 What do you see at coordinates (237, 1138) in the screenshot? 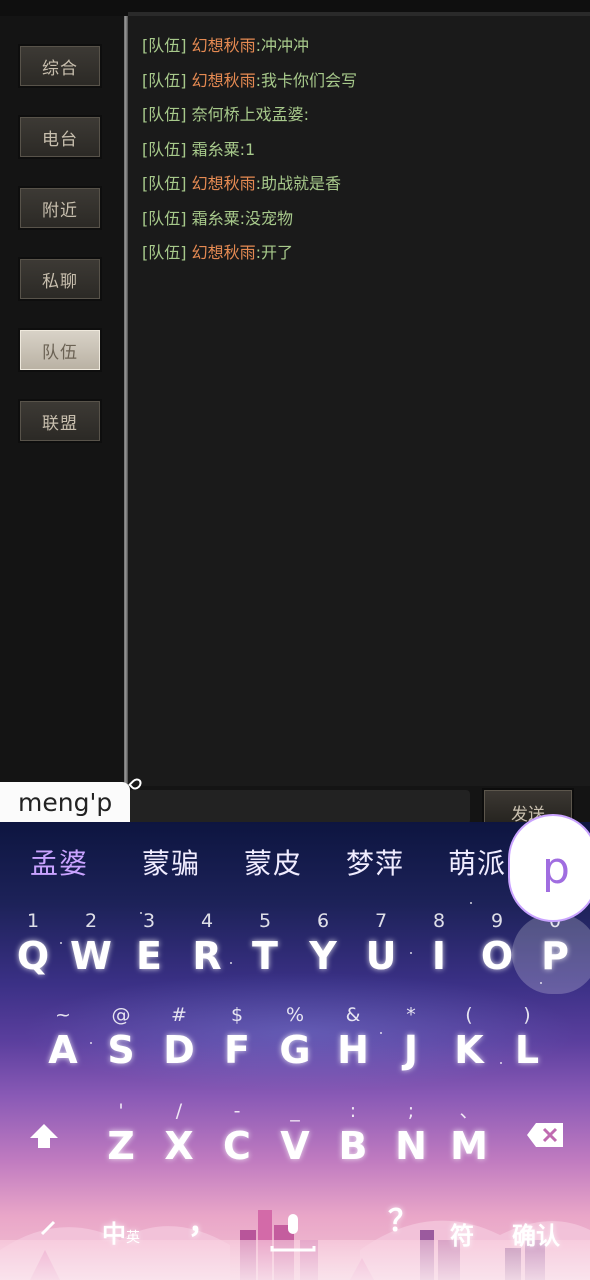
I see `key-c: -C` at bounding box center [237, 1138].